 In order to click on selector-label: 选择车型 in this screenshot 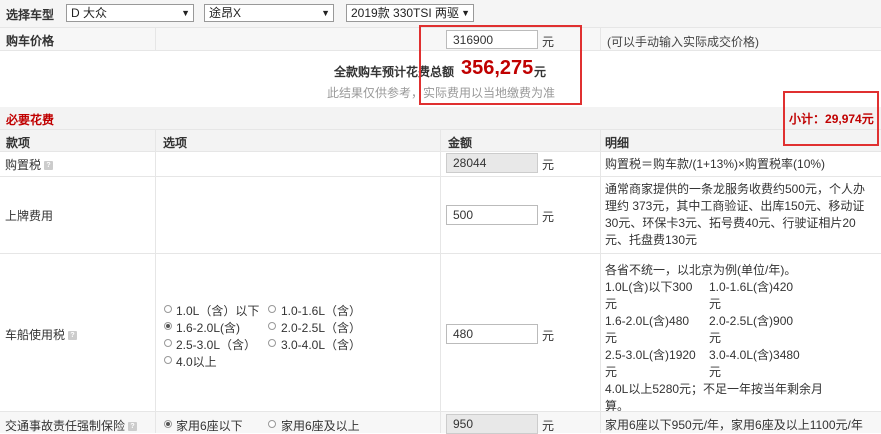, I will do `click(30, 15)`.